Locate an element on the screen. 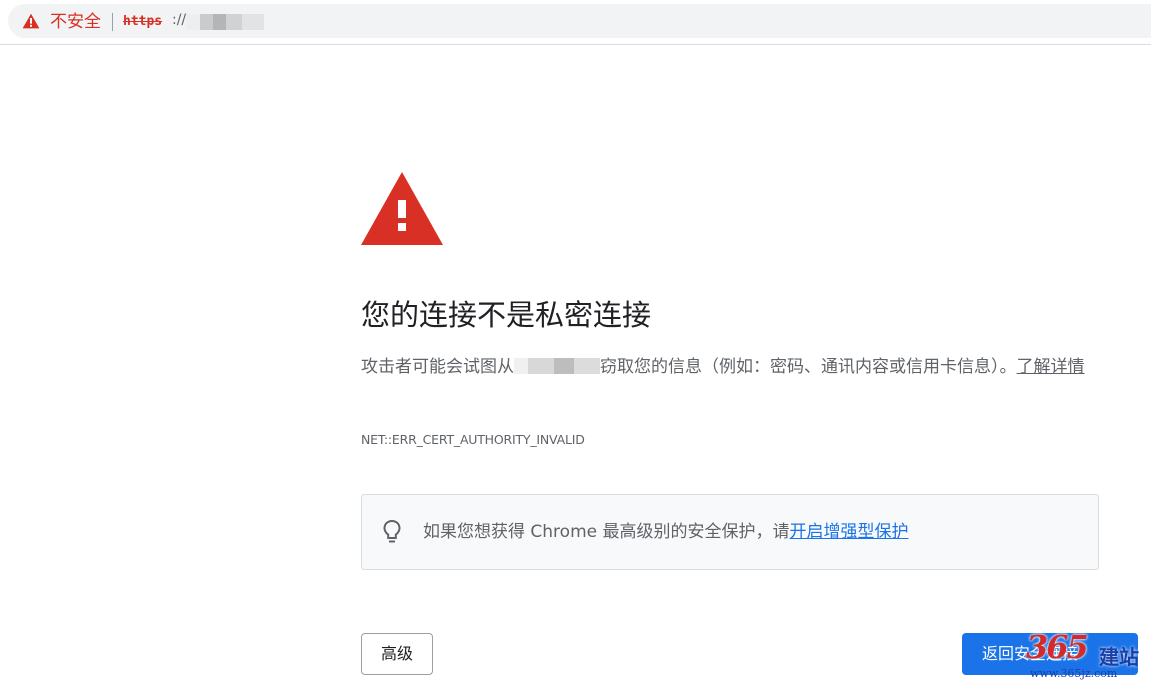 The image size is (1151, 688). advanced-button: 高级 is located at coordinates (397, 654).